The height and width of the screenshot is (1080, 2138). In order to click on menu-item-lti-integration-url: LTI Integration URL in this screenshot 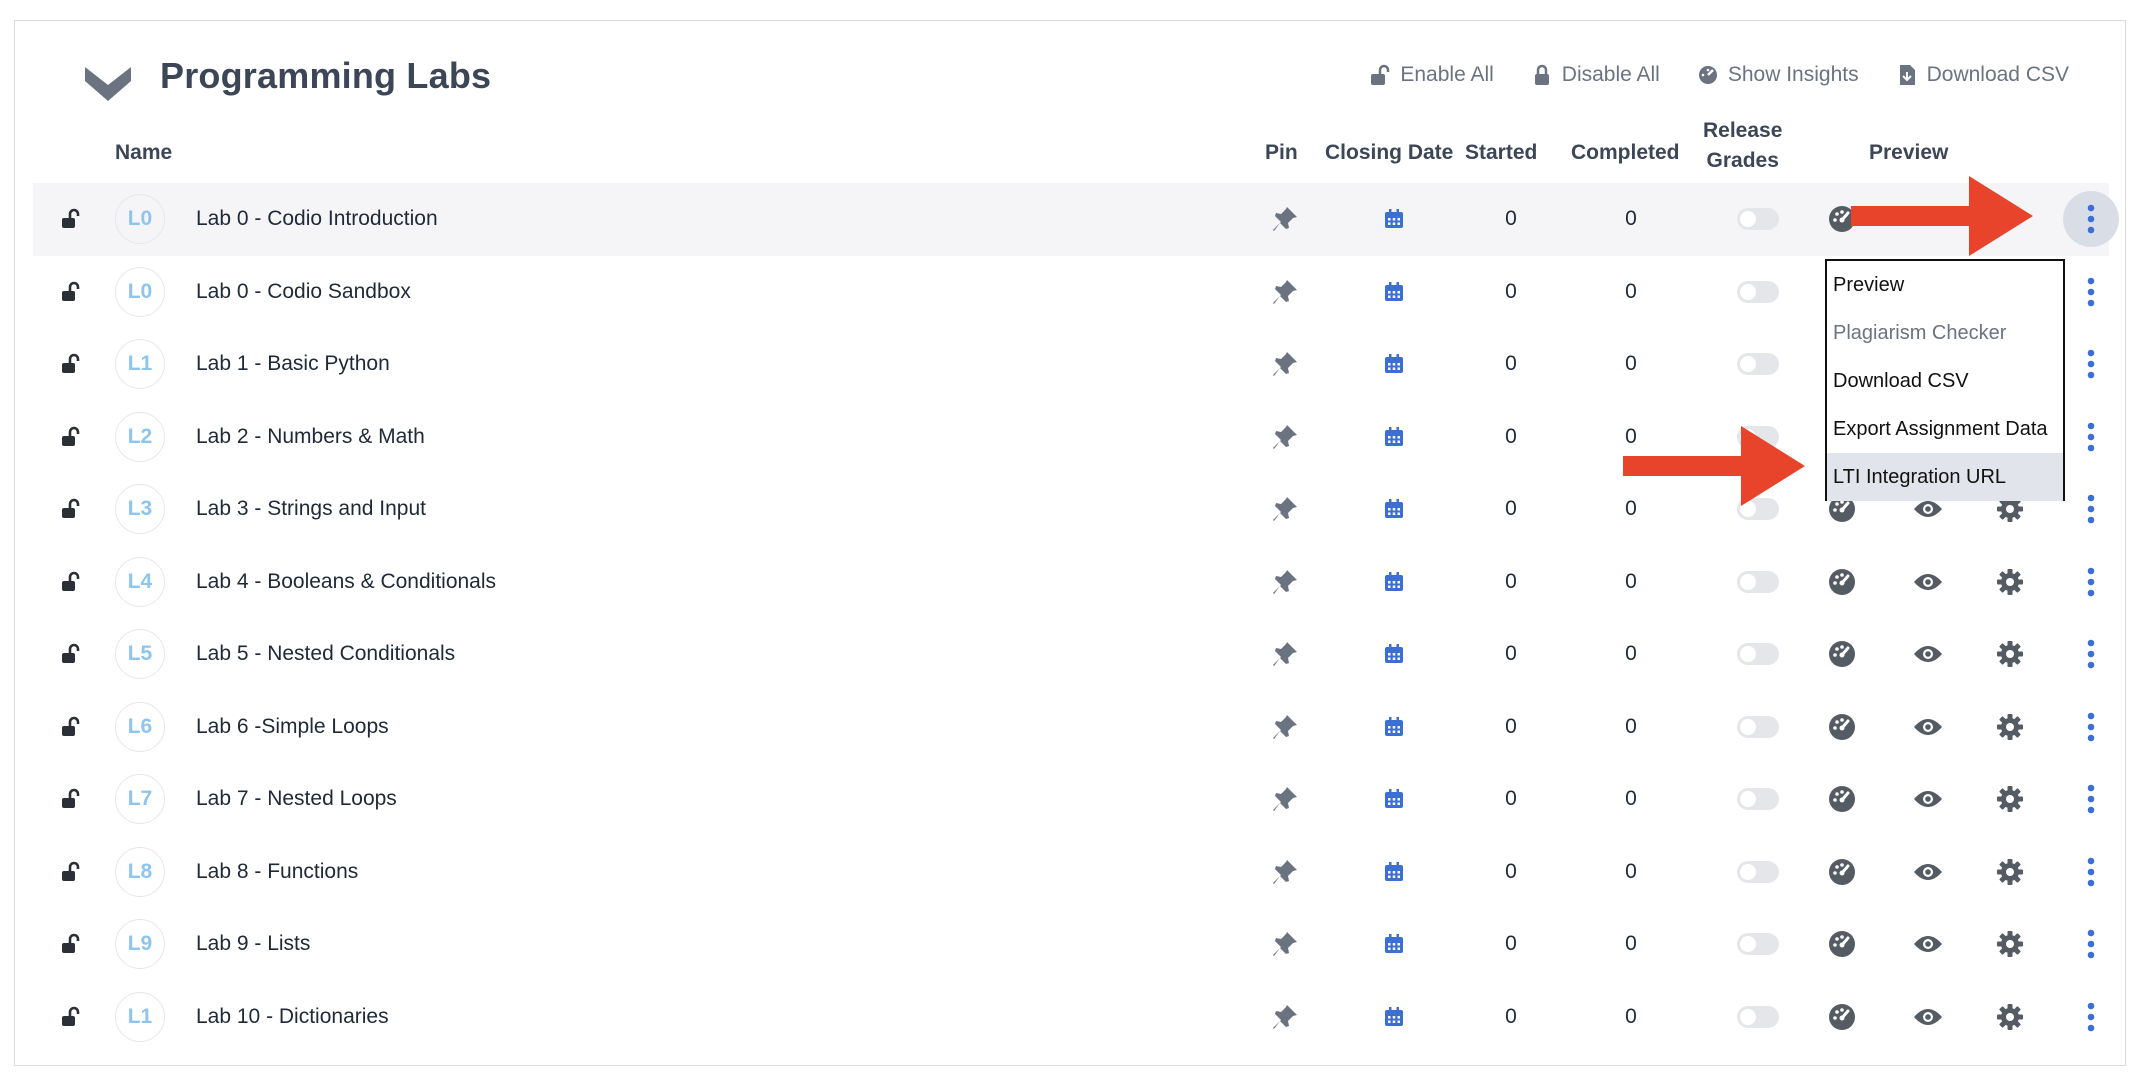, I will do `click(1945, 477)`.